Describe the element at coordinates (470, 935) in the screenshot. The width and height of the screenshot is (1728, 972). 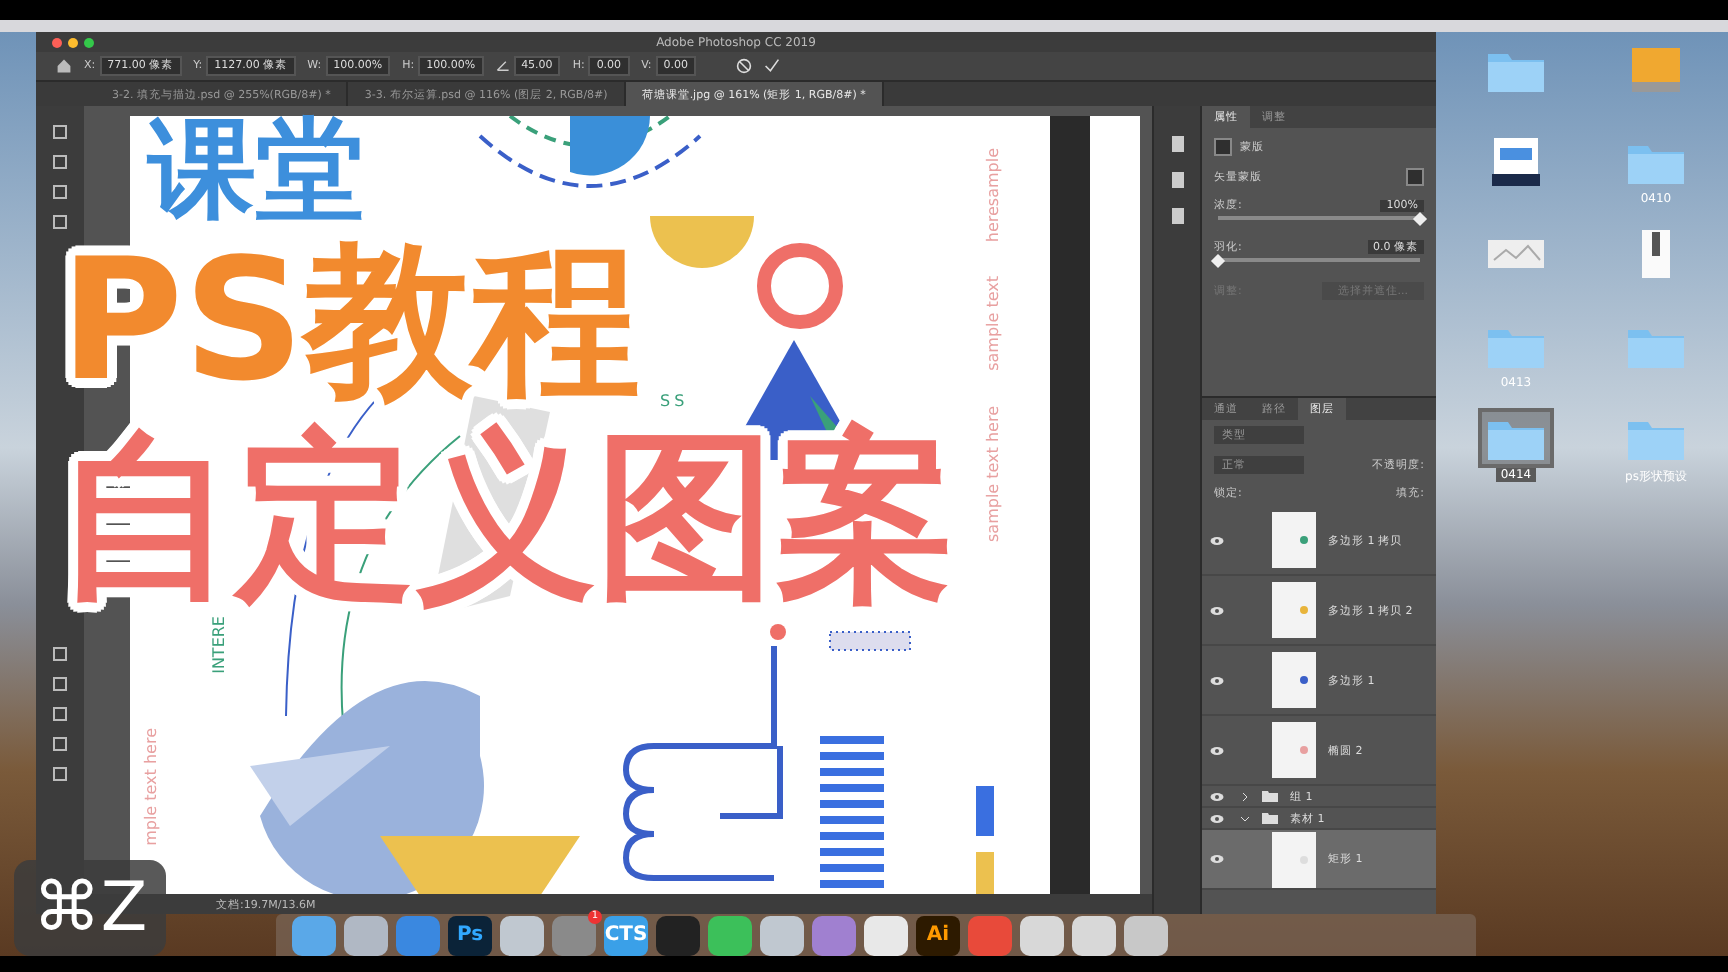
I see `photoshop-app-icon: Ps` at that location.